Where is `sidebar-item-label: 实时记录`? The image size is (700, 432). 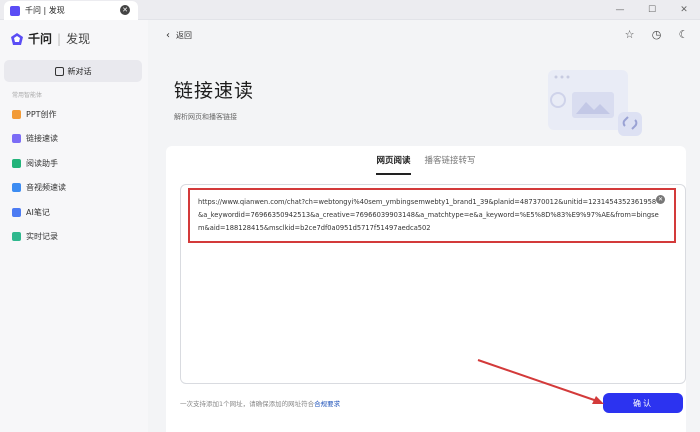
sidebar-item-label: 实时记录 is located at coordinates (42, 237).